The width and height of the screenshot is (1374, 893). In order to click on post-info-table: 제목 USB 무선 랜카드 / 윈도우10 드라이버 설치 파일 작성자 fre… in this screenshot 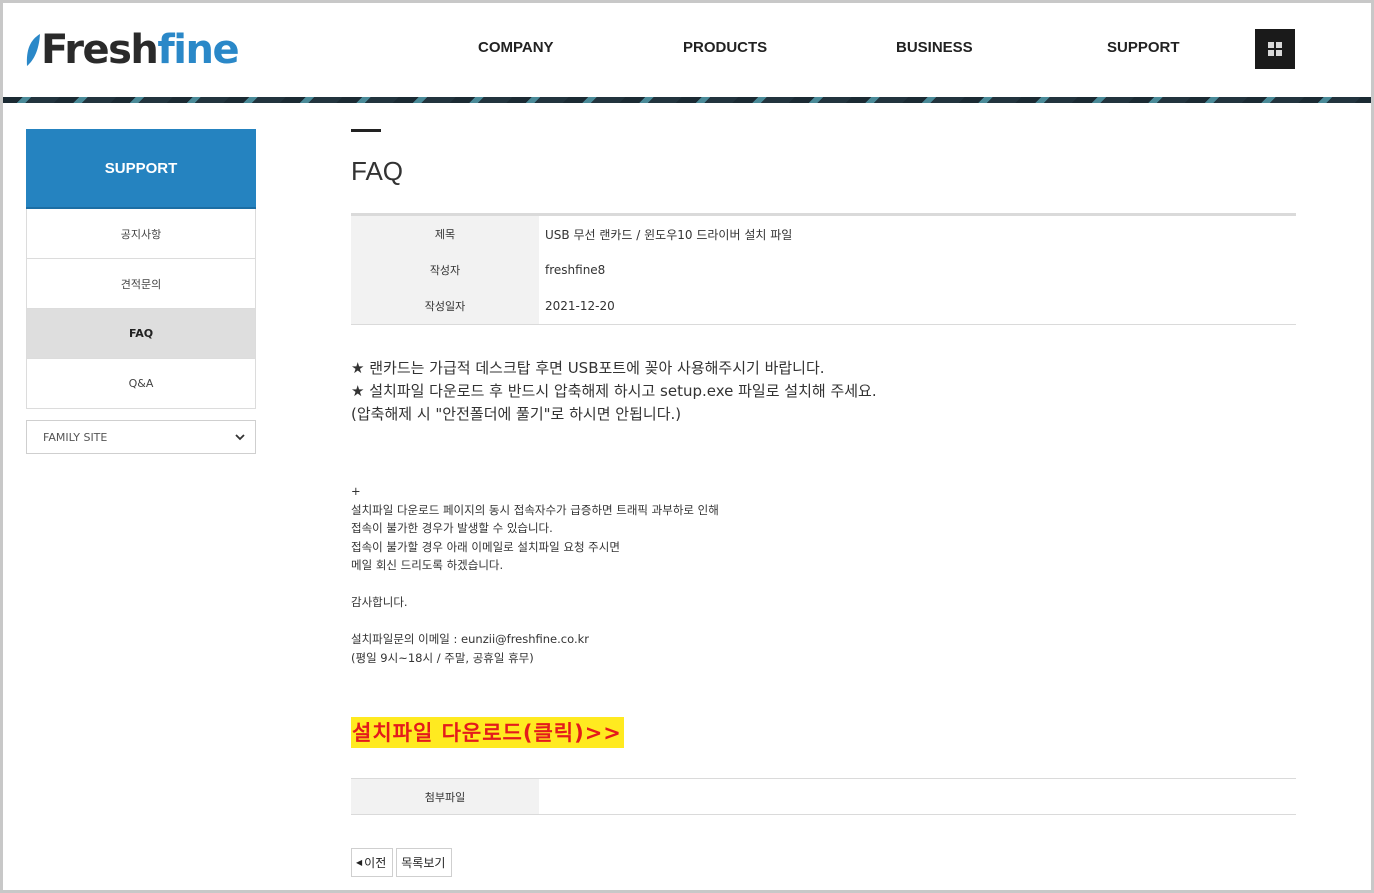, I will do `click(823, 269)`.